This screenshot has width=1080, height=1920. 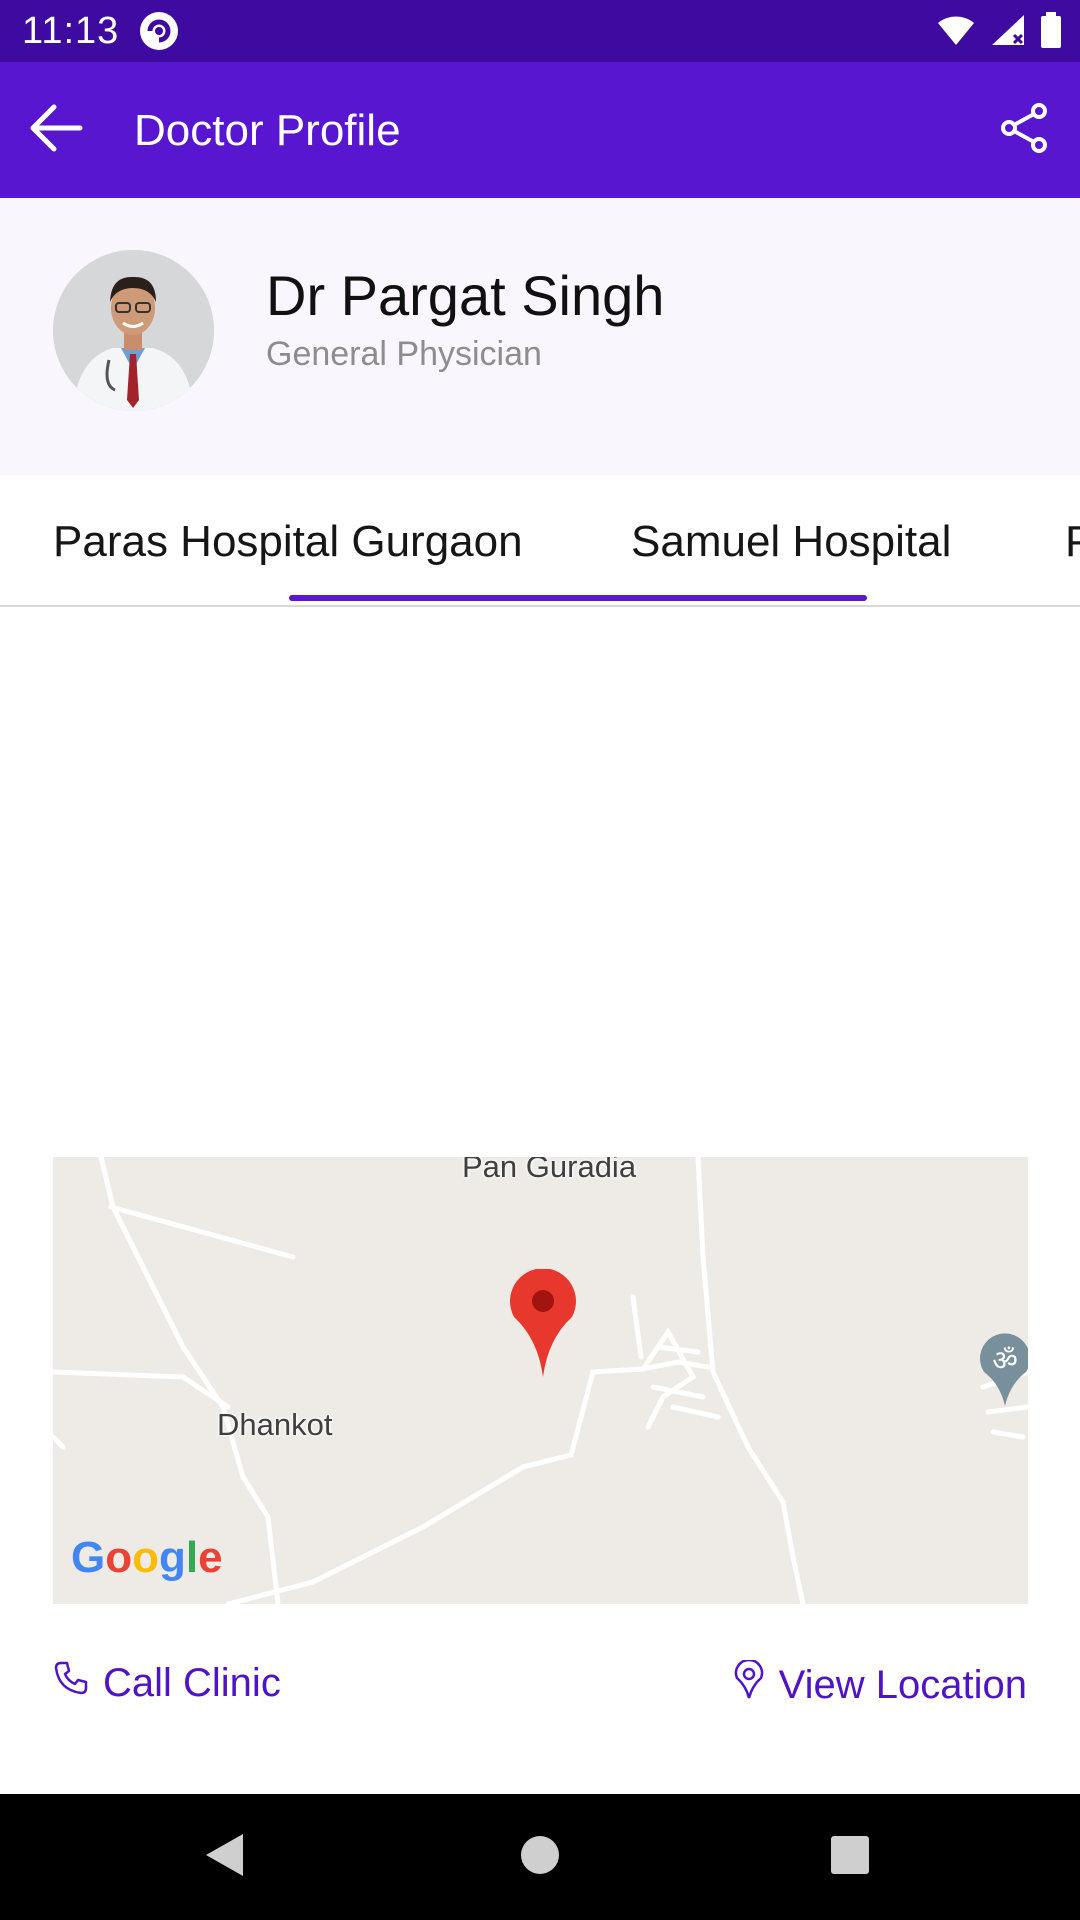 I want to click on page-title: Doctor Profile, so click(x=267, y=130).